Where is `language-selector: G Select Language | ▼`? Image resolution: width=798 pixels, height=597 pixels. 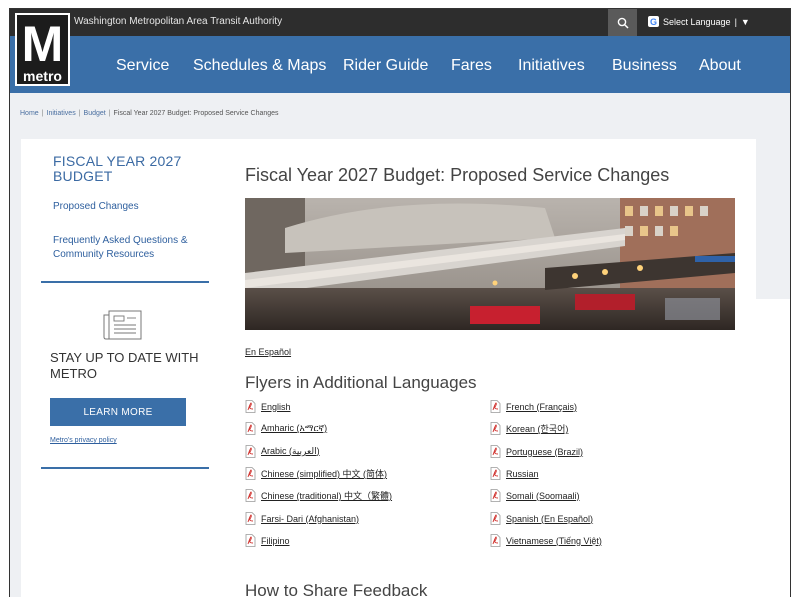
language-selector: G Select Language | ▼ is located at coordinates (699, 21).